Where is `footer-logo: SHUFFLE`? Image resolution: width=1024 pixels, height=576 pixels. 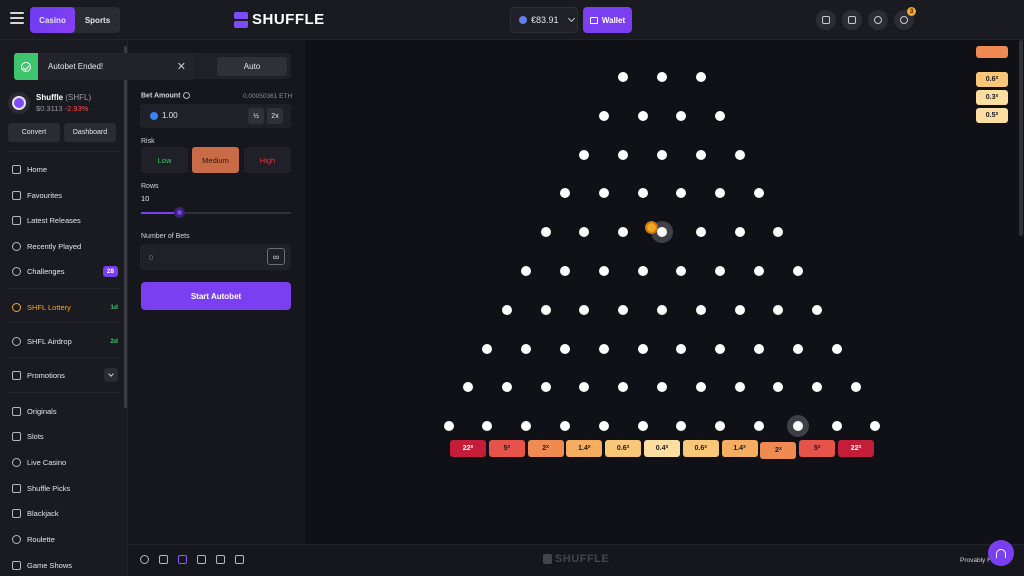
footer-logo: SHUFFLE is located at coordinates (576, 559).